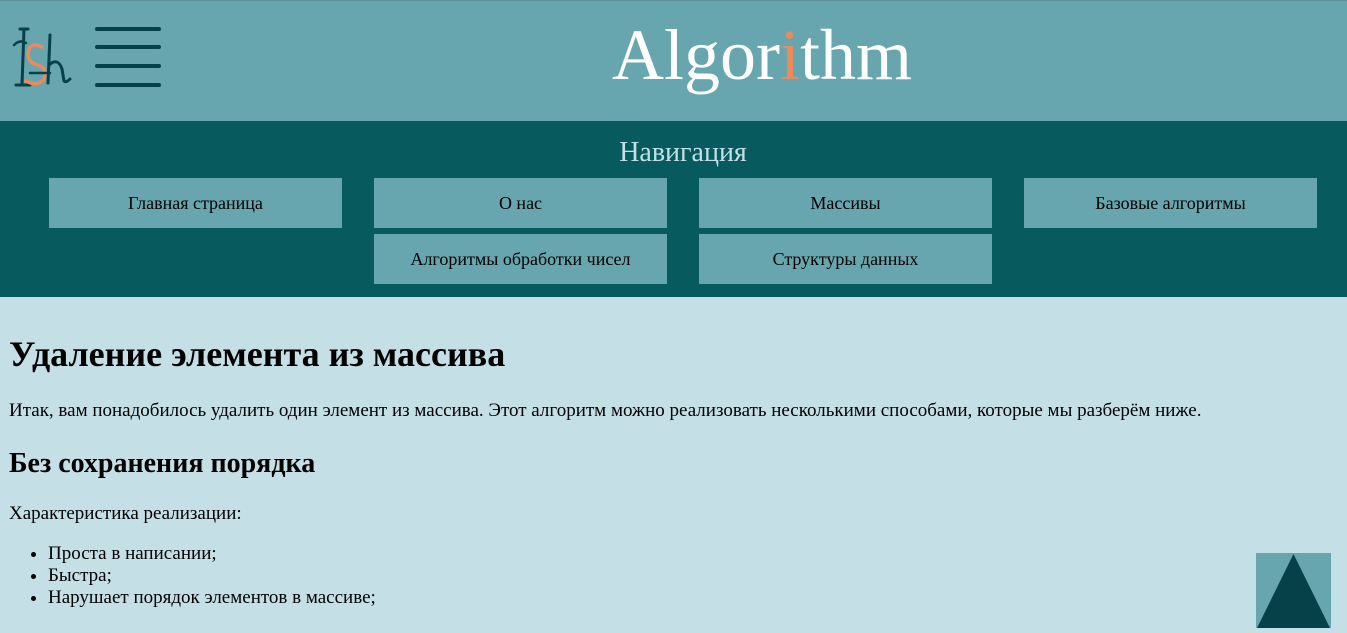 This screenshot has width=1347, height=633. What do you see at coordinates (856, 55) in the screenshot?
I see `site-title-part: thm` at bounding box center [856, 55].